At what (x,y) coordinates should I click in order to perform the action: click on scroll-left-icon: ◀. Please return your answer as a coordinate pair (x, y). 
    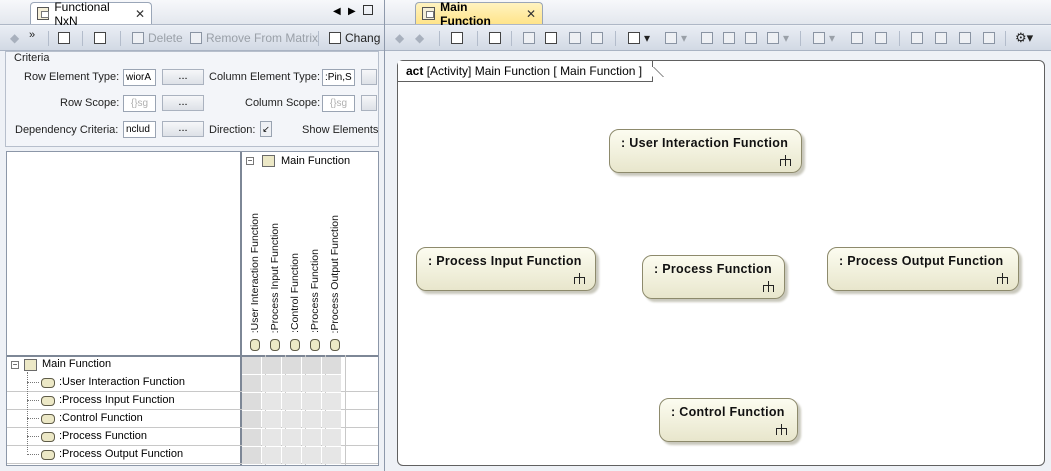
    Looking at the image, I should click on (337, 11).